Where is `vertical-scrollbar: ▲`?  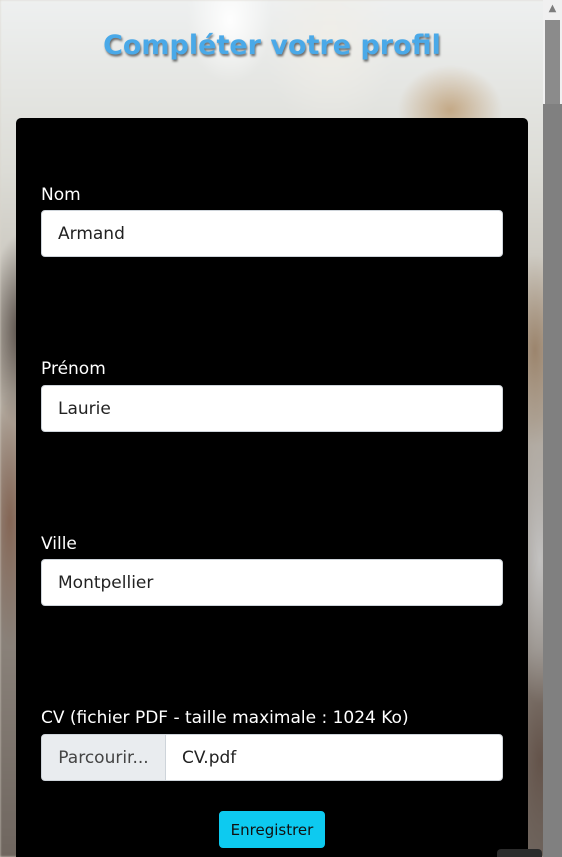
vertical-scrollbar: ▲ is located at coordinates (552, 428).